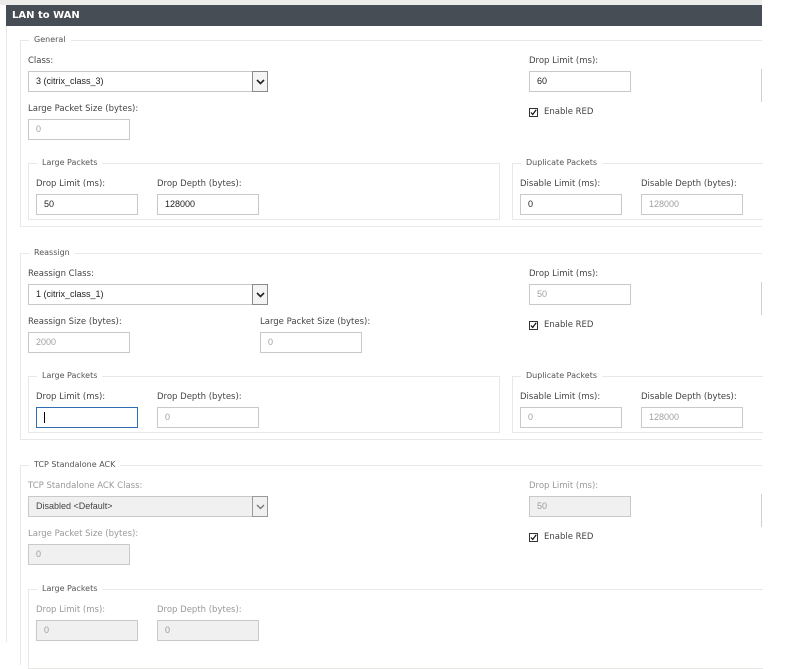 The width and height of the screenshot is (797, 669). Describe the element at coordinates (79, 342) in the screenshot. I see `reassign-size-input: 2000` at that location.